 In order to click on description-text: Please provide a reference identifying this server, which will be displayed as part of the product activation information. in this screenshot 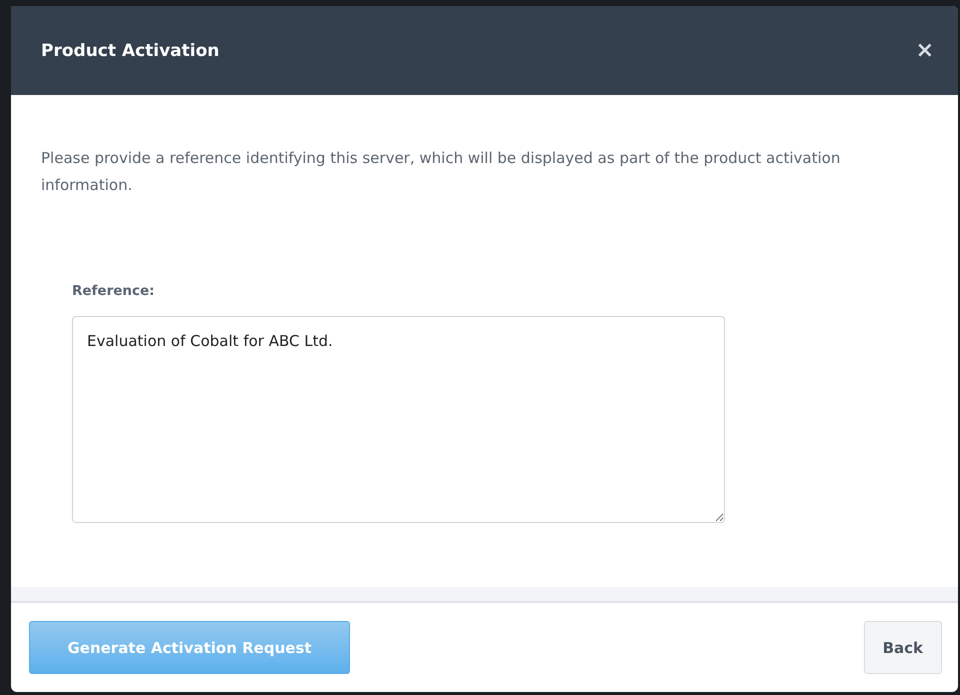, I will do `click(441, 172)`.